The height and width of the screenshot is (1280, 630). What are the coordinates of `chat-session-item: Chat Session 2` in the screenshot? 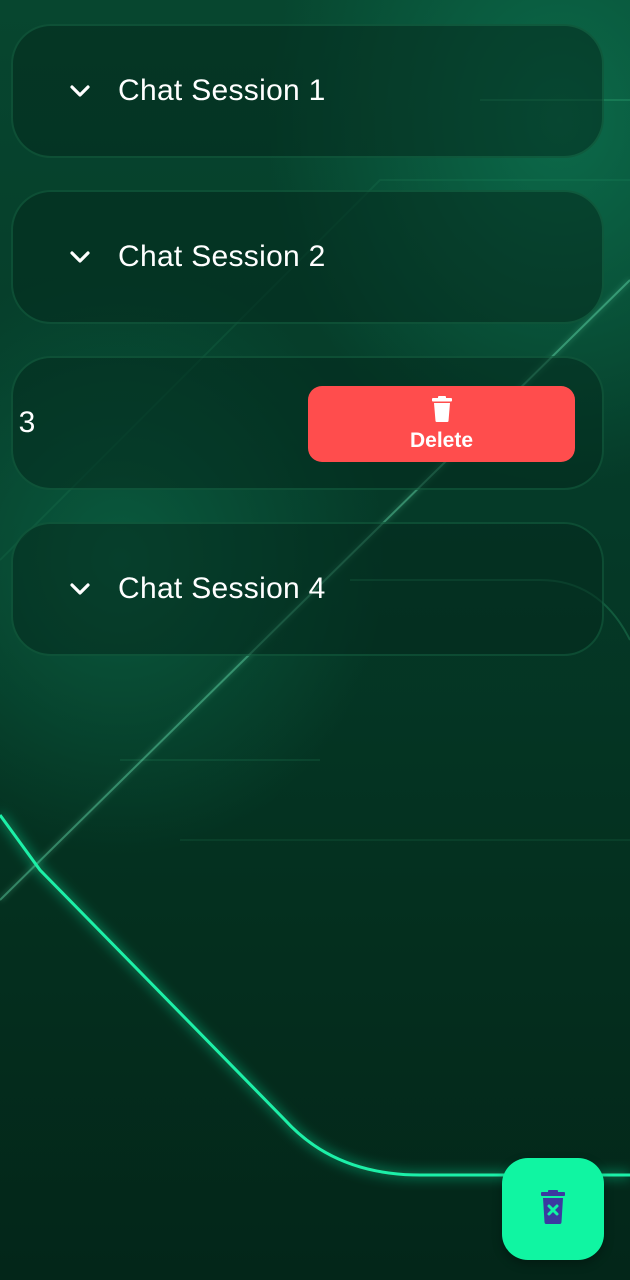 It's located at (307, 257).